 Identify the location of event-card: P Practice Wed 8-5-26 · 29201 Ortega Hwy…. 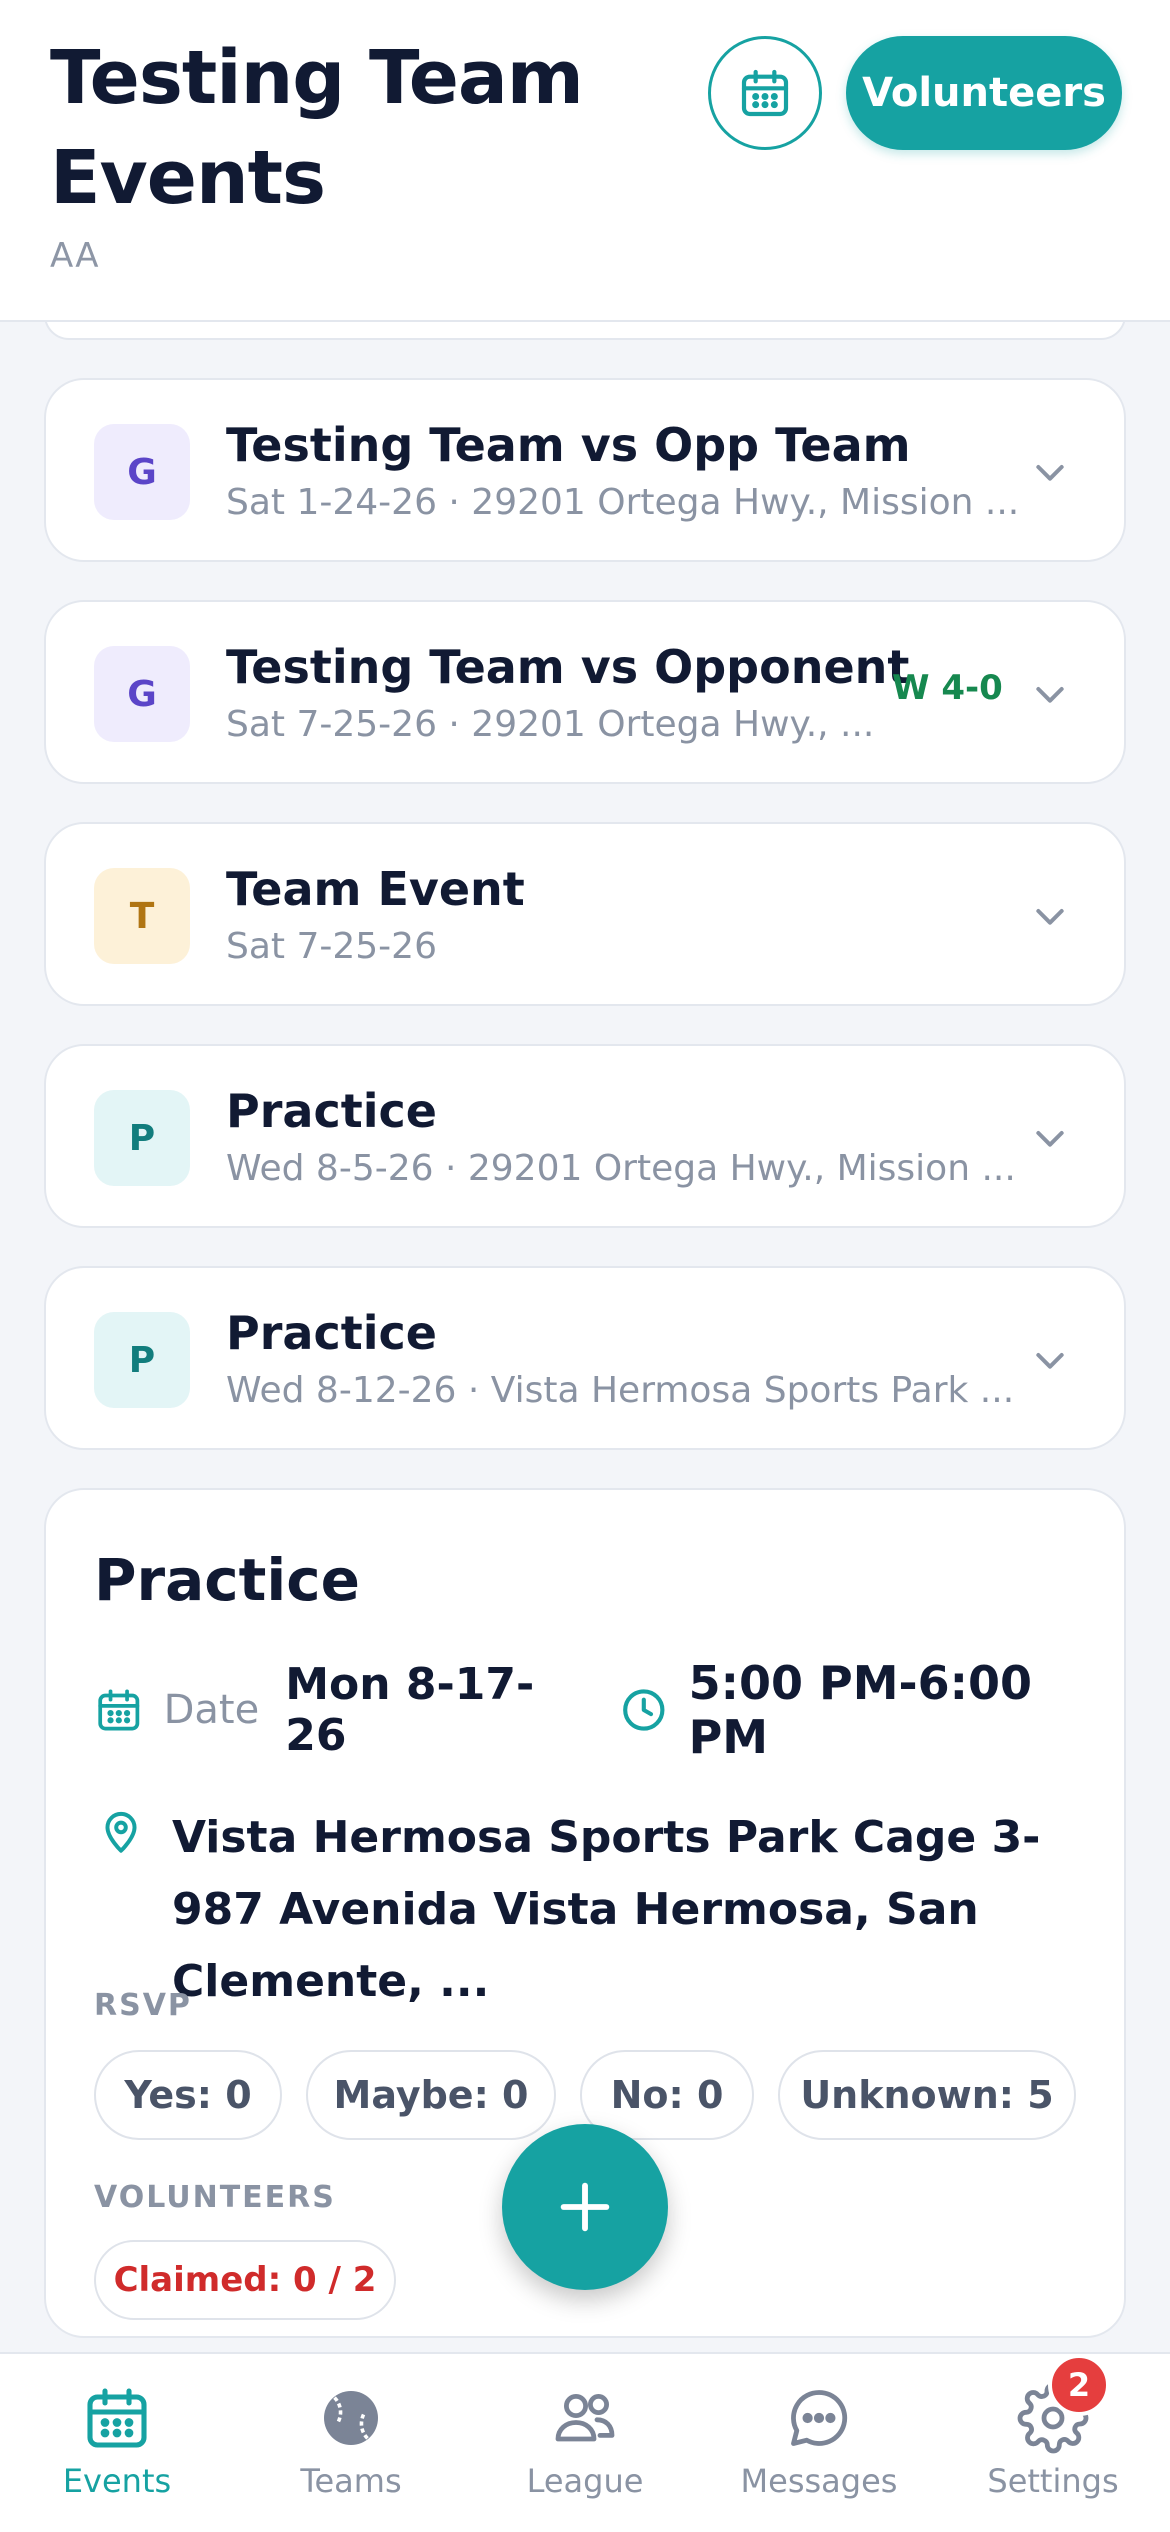
(585, 1136).